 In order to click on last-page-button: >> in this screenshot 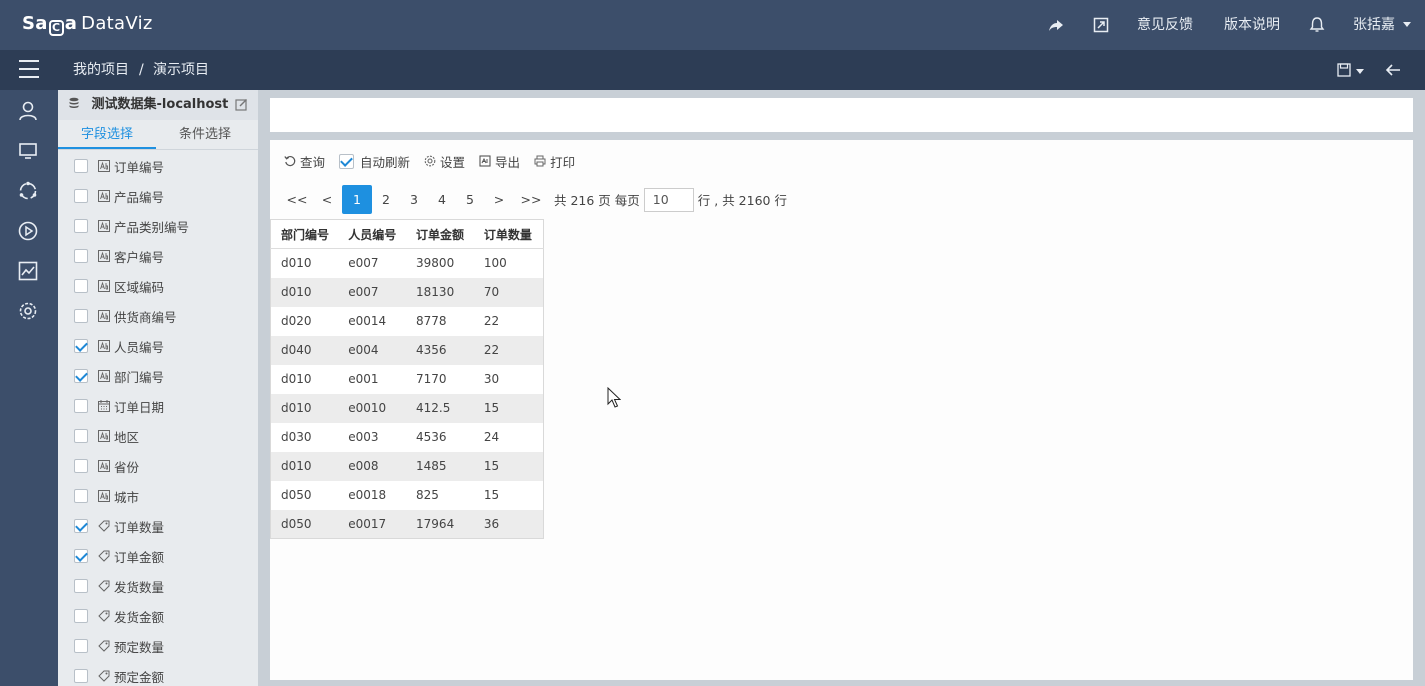, I will do `click(531, 199)`.